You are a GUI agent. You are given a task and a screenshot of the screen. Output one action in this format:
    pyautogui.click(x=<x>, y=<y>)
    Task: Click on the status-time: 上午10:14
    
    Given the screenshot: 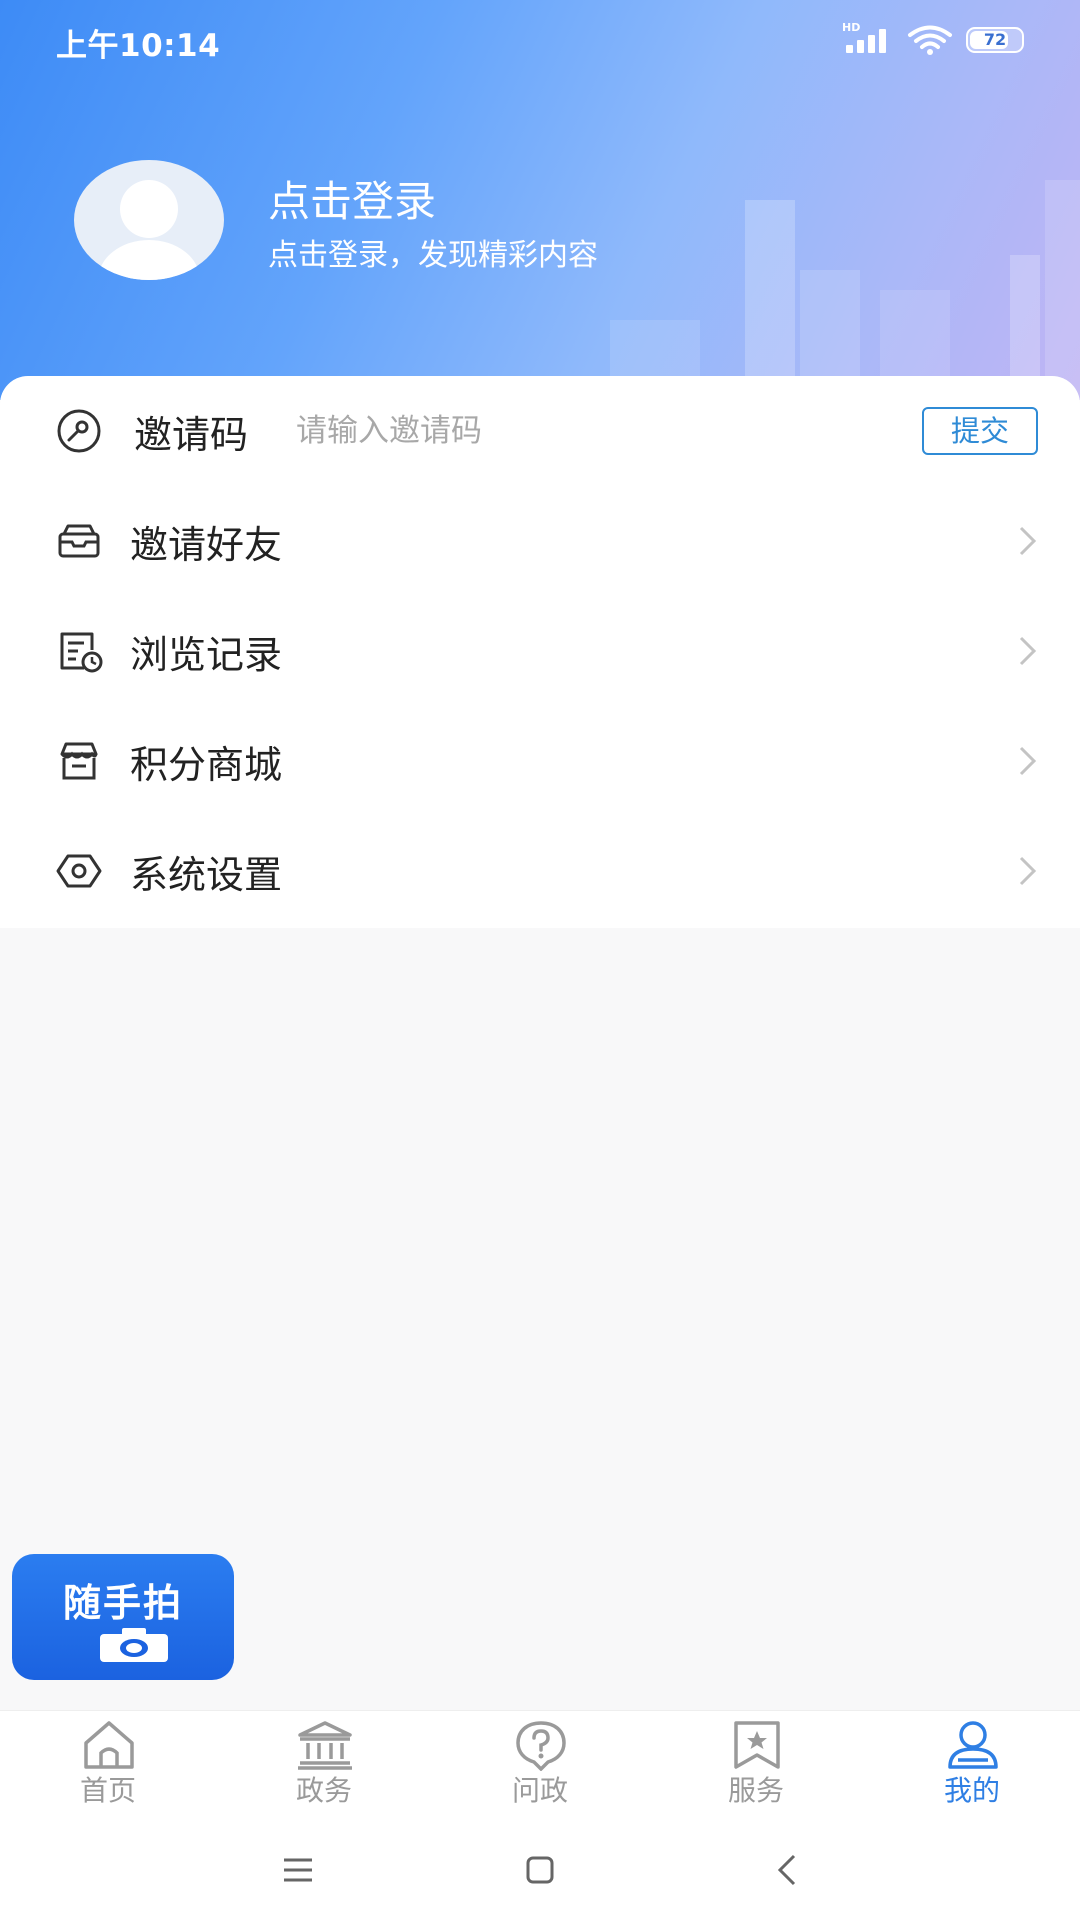 What is the action you would take?
    pyautogui.click(x=138, y=46)
    